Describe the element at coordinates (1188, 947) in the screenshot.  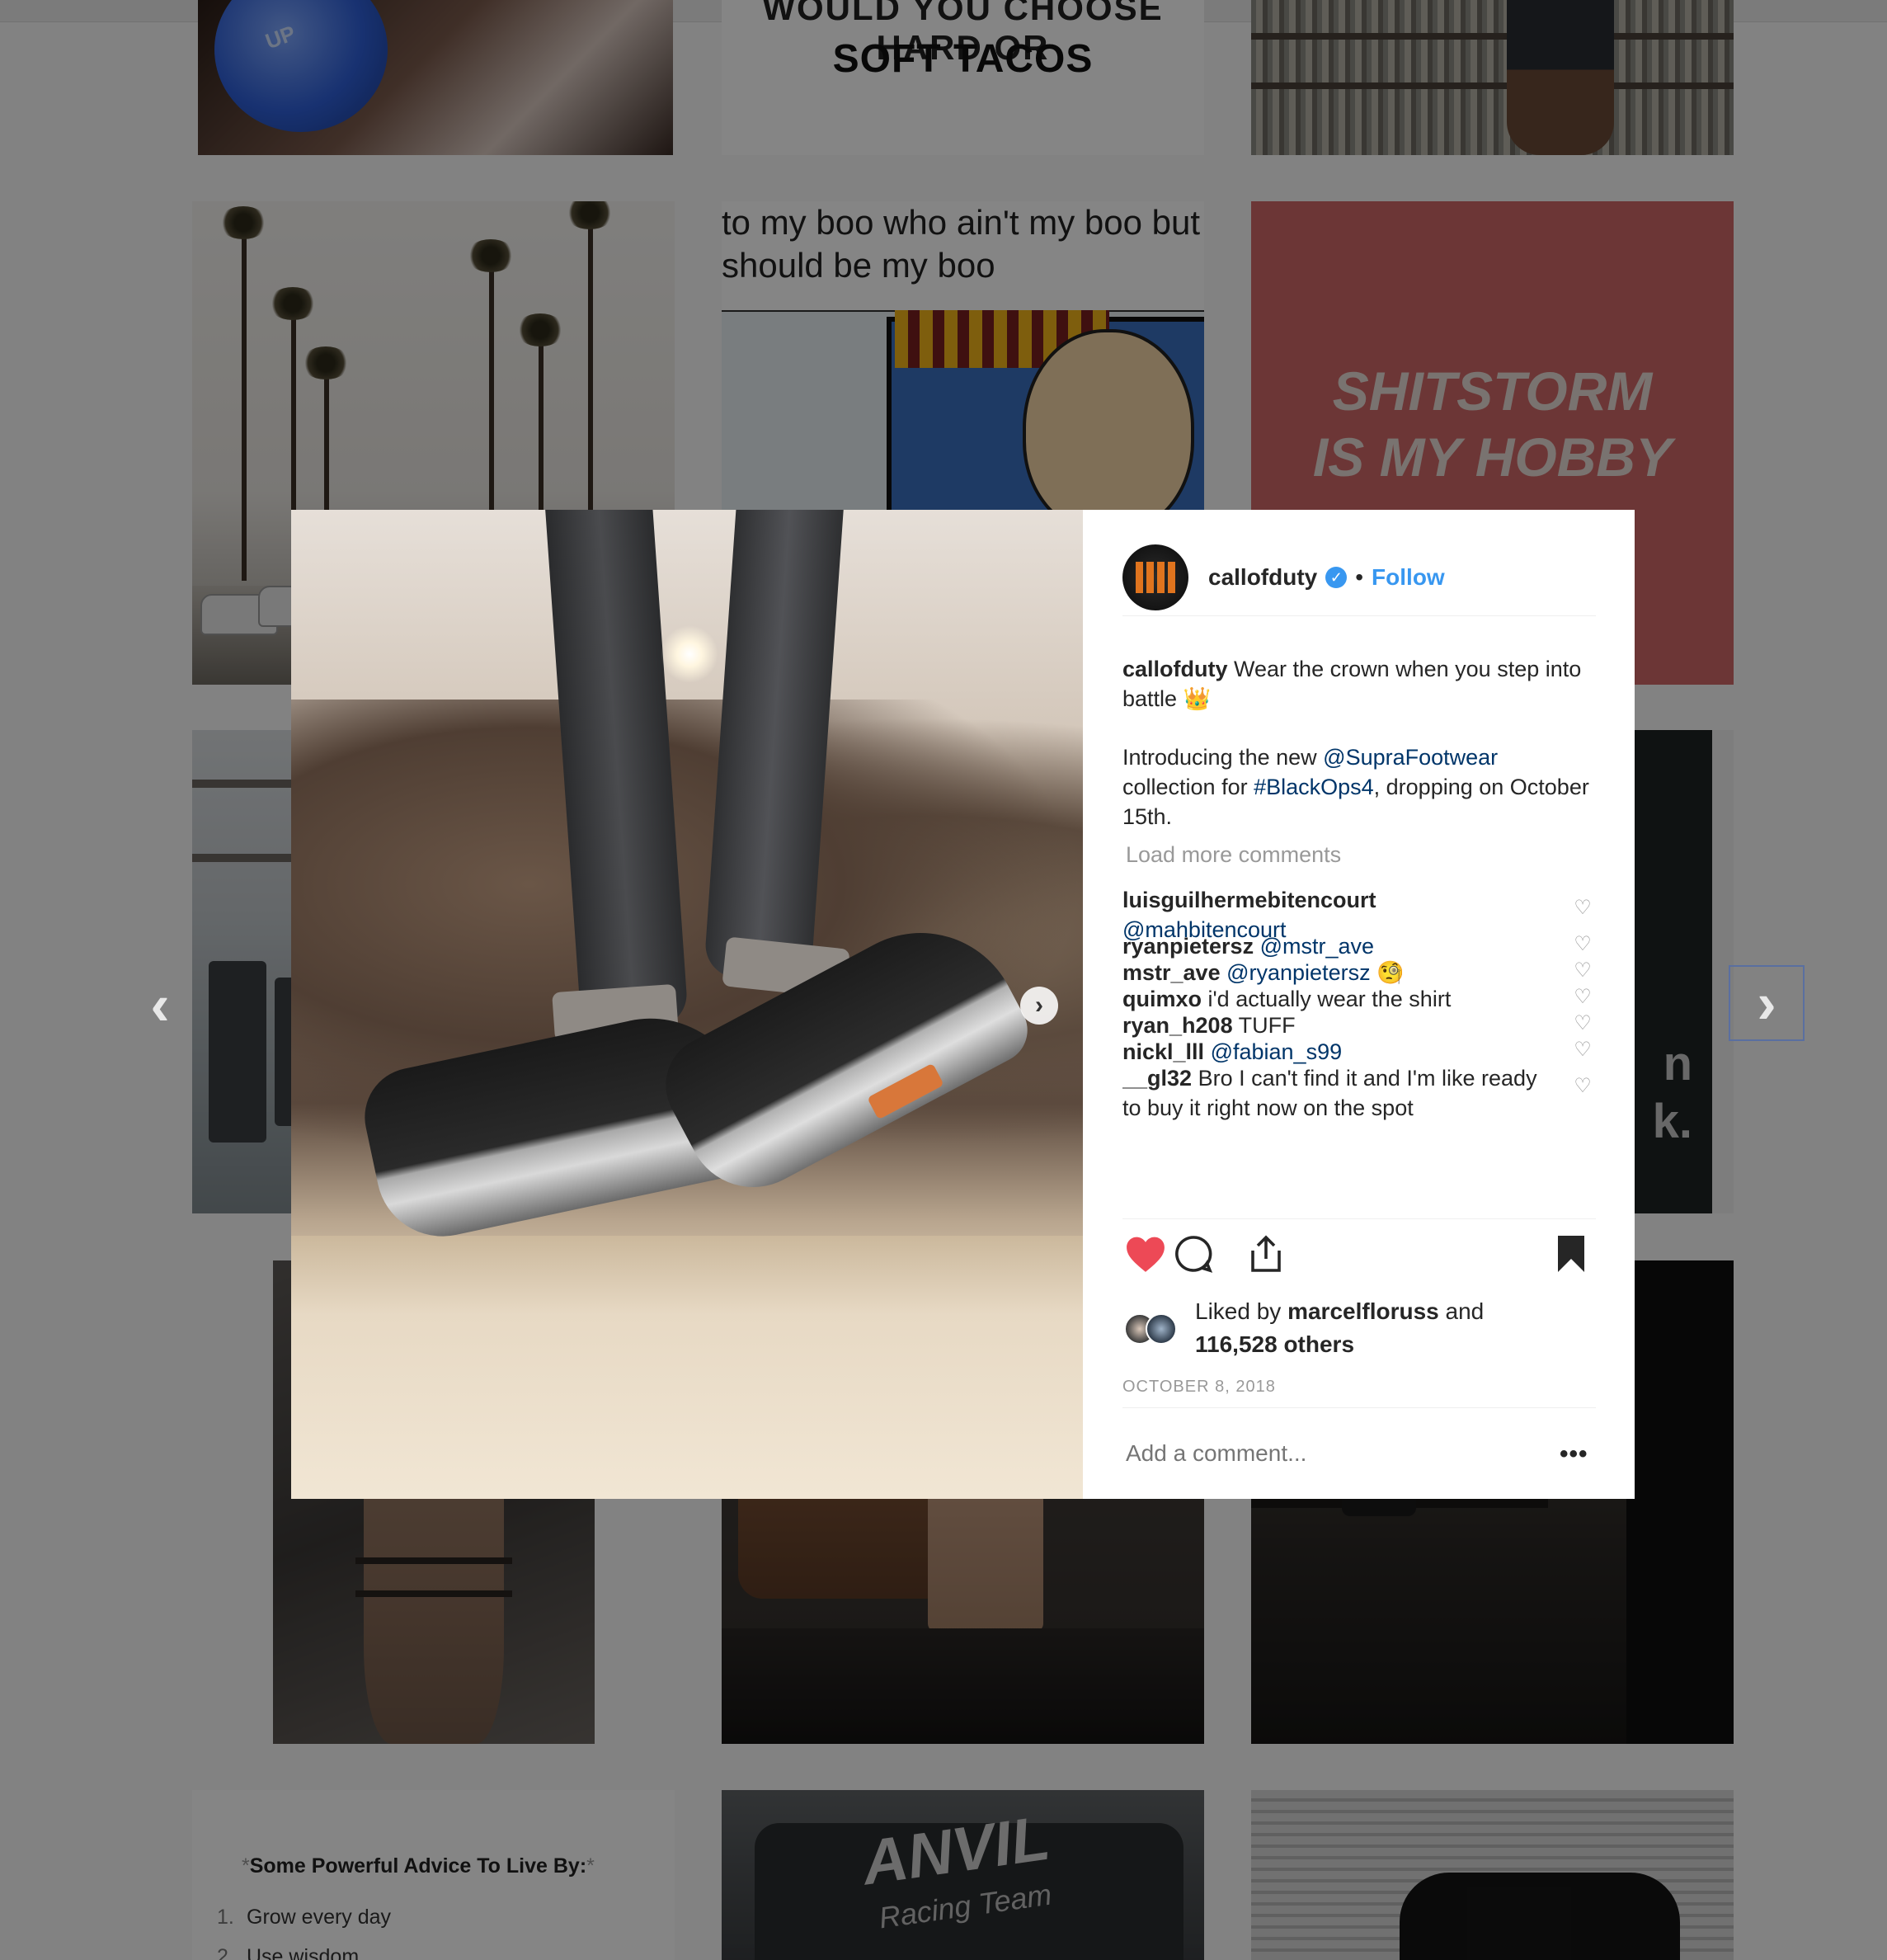
I see `comment-username: ryanpietersz` at that location.